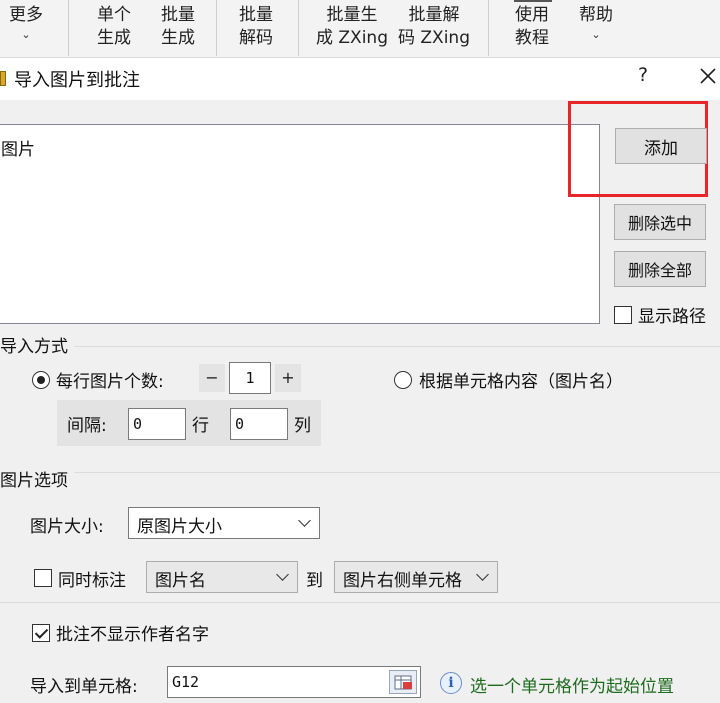 This screenshot has height=703, width=720. I want to click on annotate-label: 同时标注, so click(92, 581).